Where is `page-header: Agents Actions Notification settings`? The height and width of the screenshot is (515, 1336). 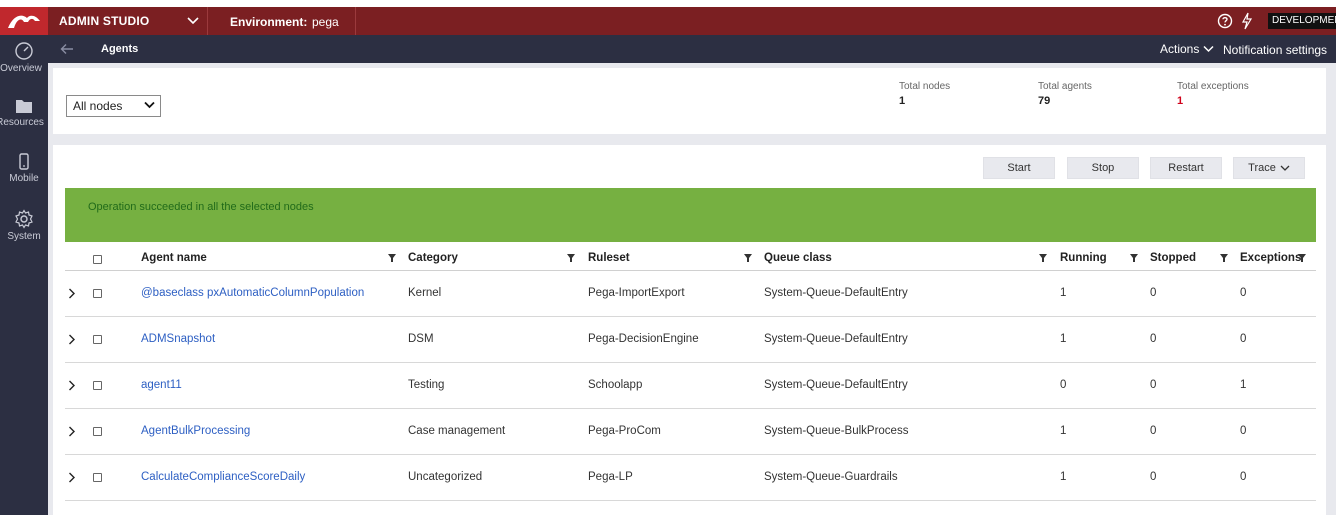
page-header: Agents Actions Notification settings is located at coordinates (692, 49).